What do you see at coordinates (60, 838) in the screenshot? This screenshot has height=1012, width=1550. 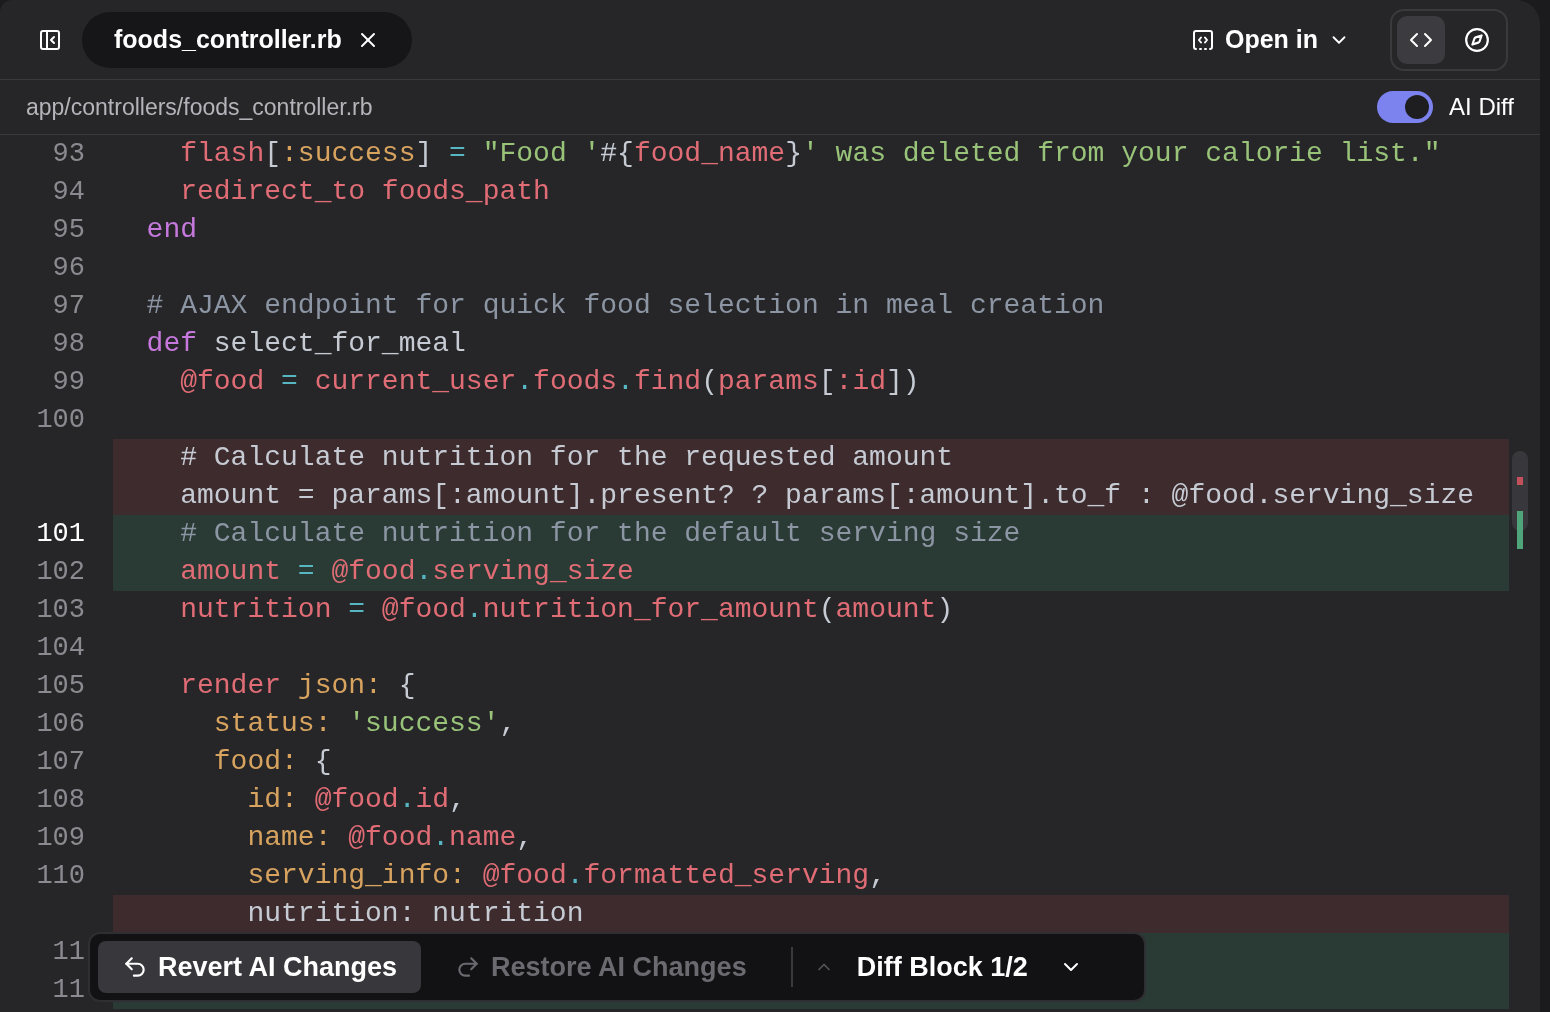 I see `line-number: 109` at bounding box center [60, 838].